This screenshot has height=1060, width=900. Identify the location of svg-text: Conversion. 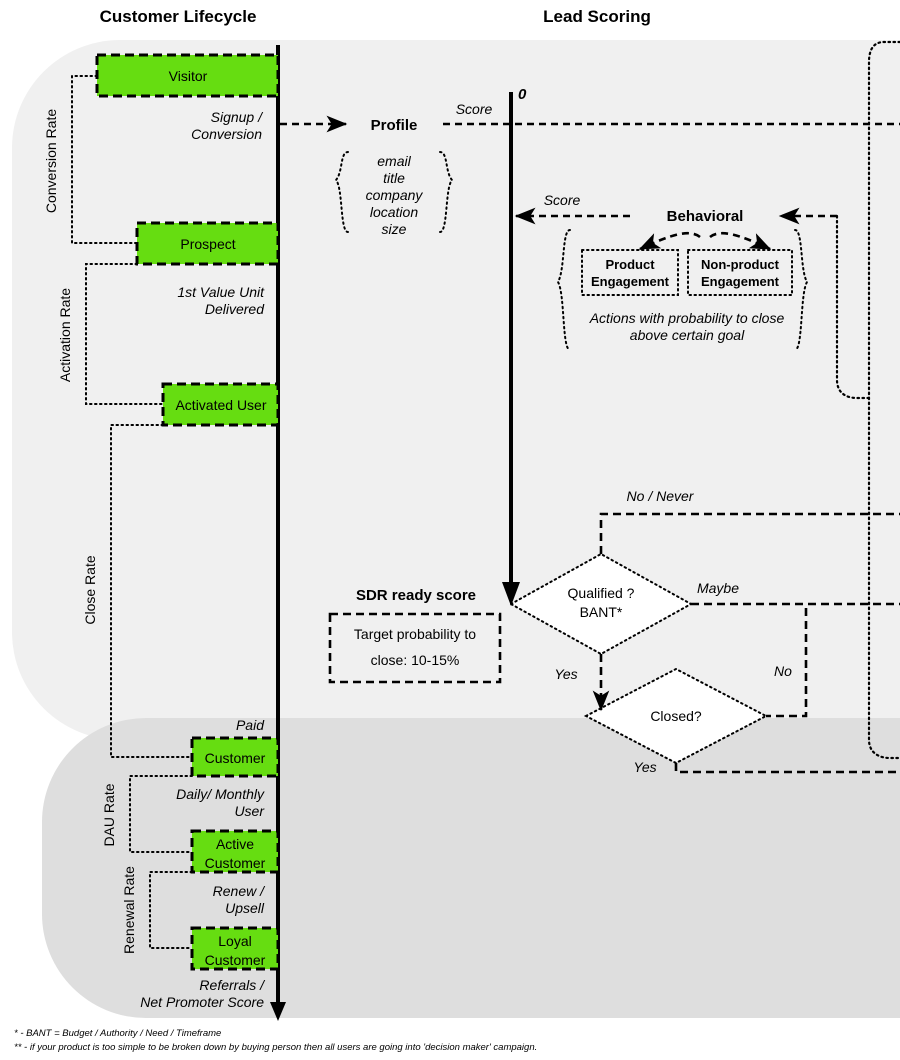
(226, 134).